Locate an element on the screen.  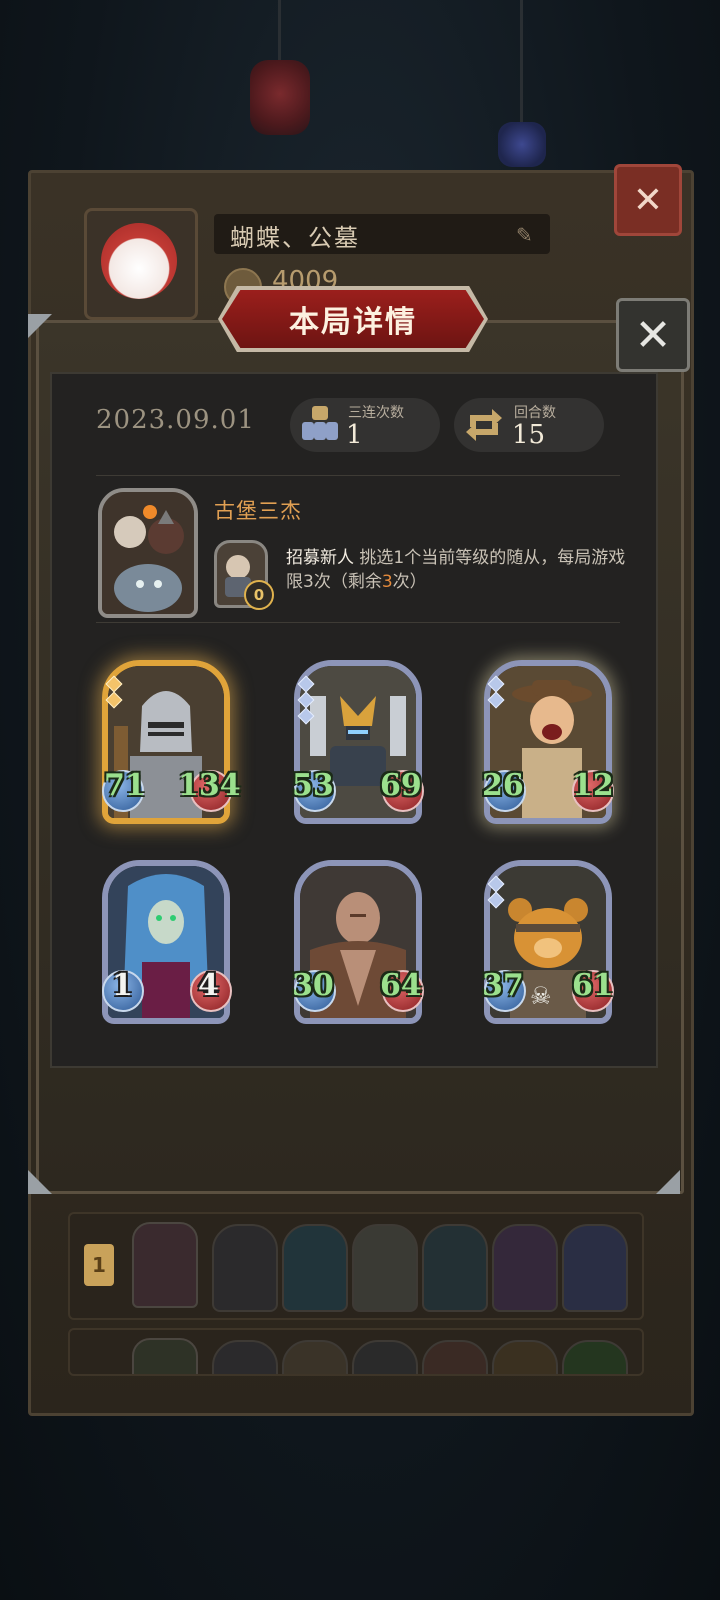
hero-name: 古堡三杰 is located at coordinates (258, 511).